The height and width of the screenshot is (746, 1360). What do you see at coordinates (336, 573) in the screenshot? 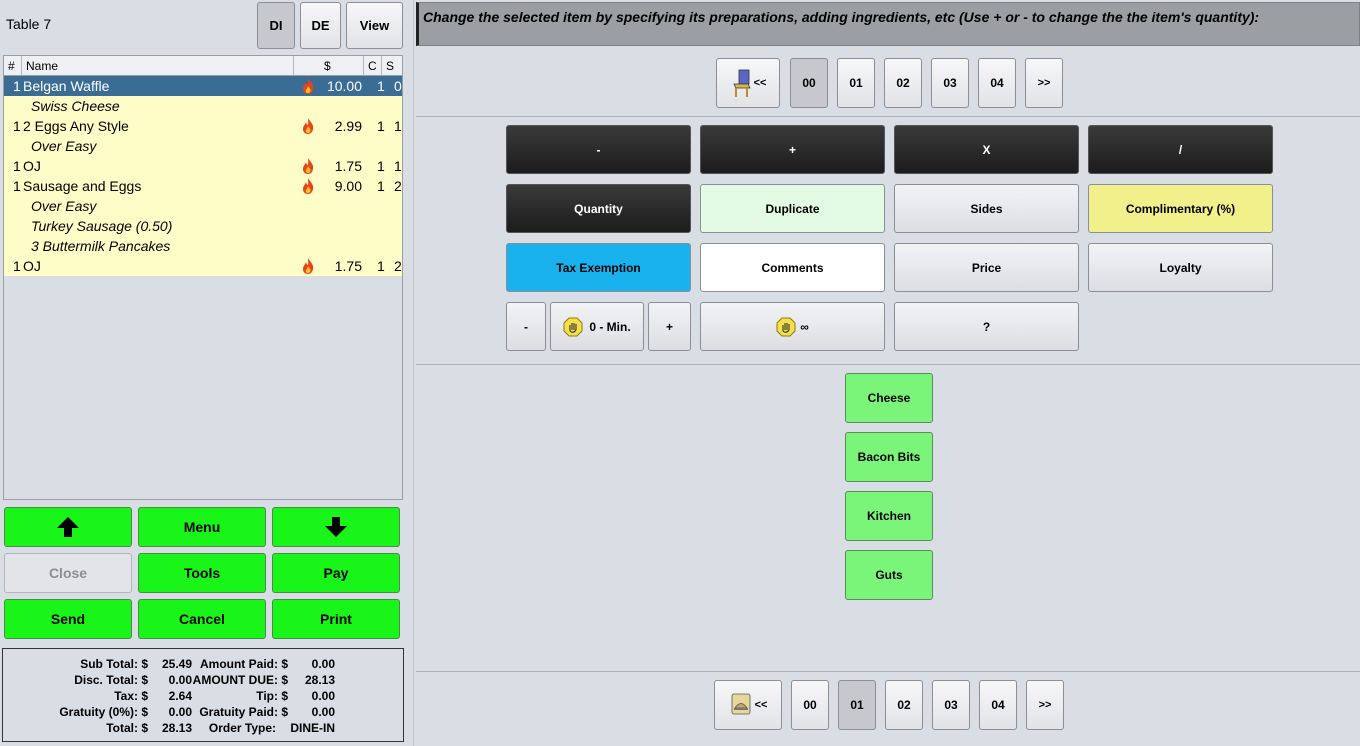
I see `pay-button: Pay` at bounding box center [336, 573].